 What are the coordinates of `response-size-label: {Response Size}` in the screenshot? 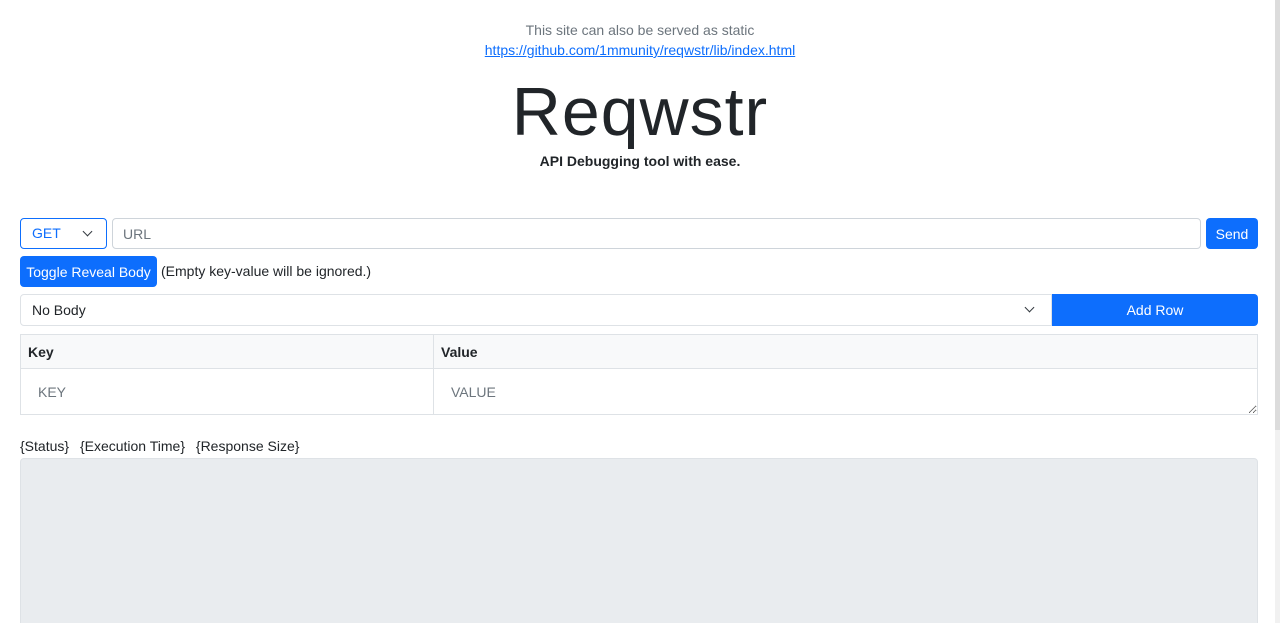 It's located at (247, 446).